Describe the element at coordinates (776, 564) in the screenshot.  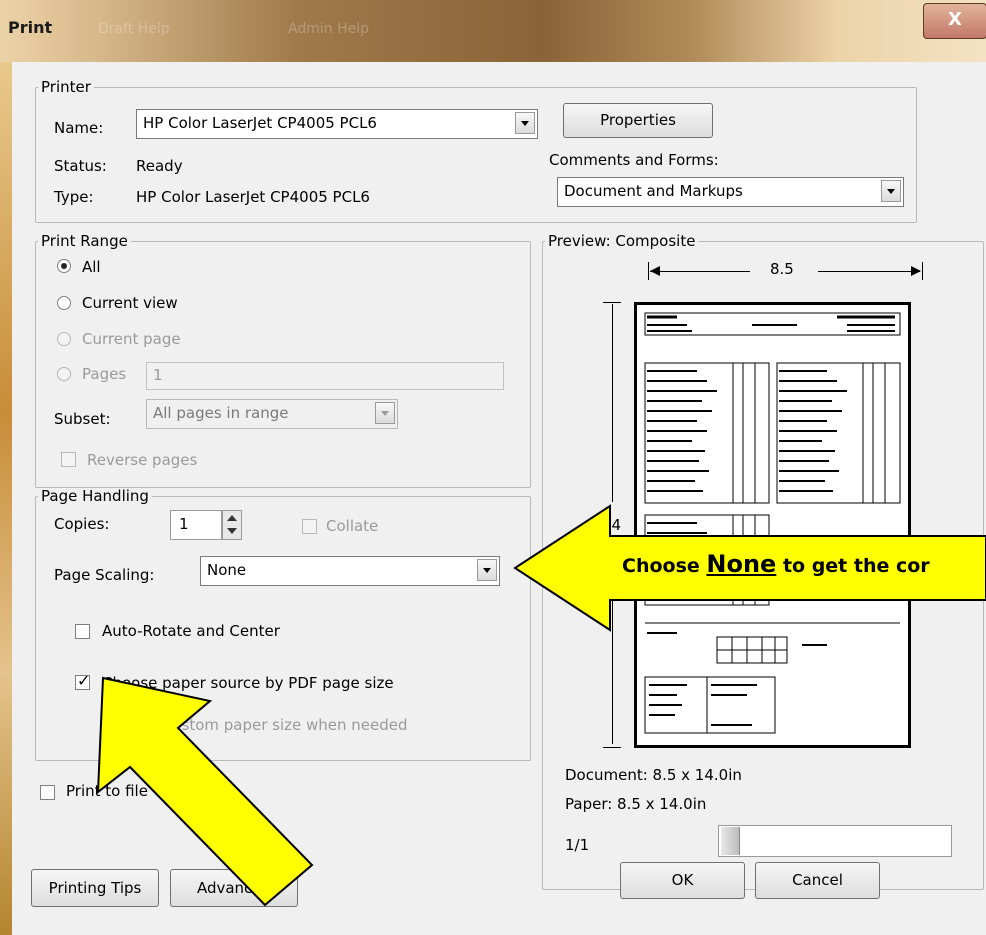
I see `callout-text: Choose None to get the cor` at that location.